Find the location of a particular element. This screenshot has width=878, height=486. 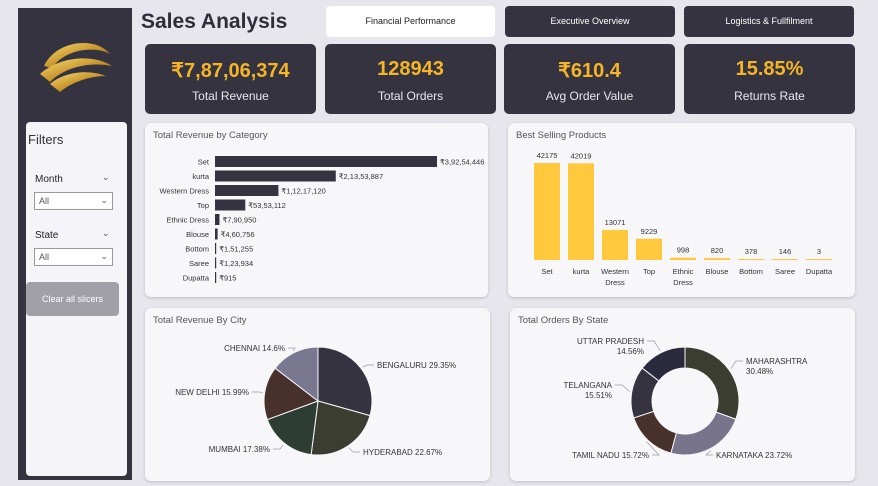

bar-value-label: ₹53,53,112 is located at coordinates (267, 205).